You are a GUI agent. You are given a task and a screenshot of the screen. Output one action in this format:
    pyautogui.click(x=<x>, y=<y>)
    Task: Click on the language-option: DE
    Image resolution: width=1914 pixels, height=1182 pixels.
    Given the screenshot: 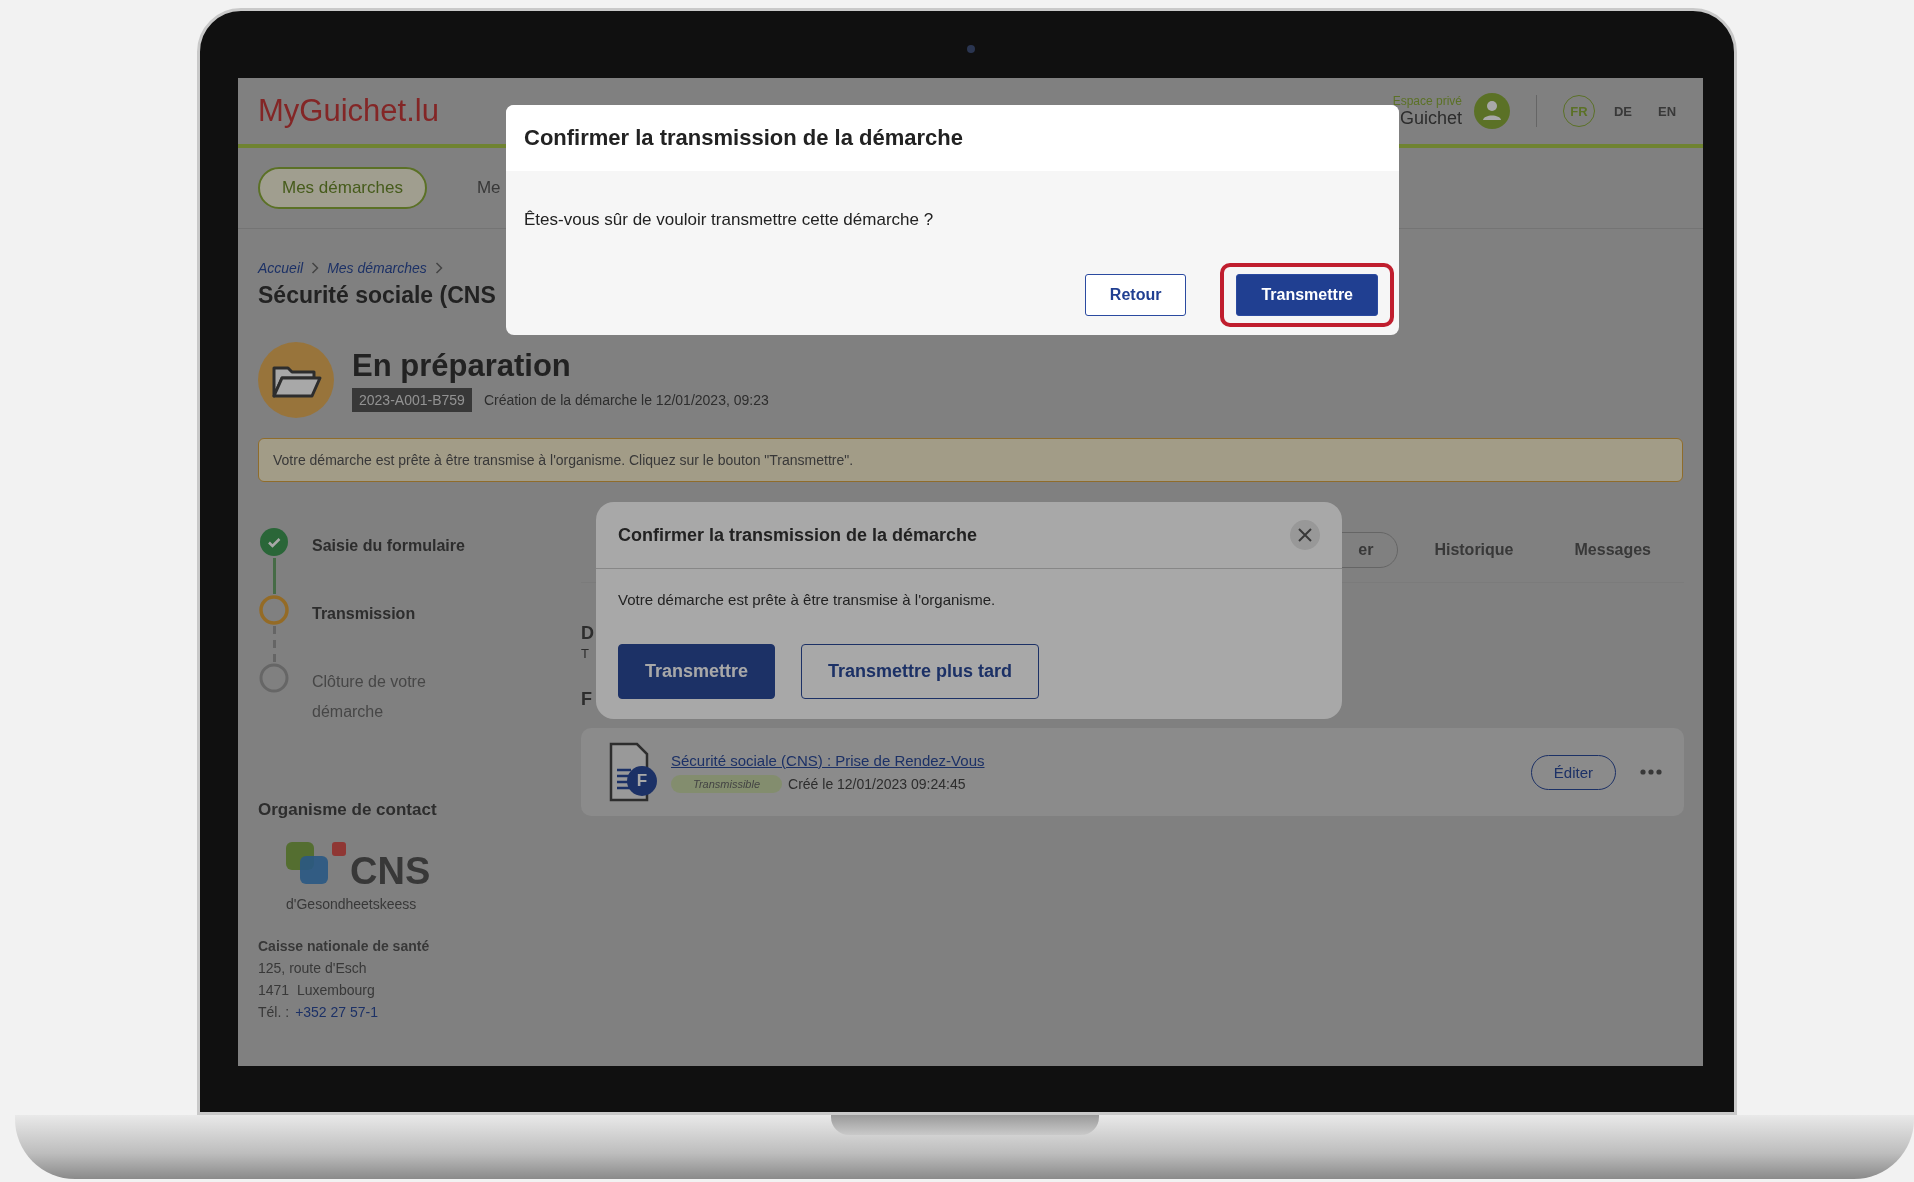 What is the action you would take?
    pyautogui.click(x=1623, y=111)
    